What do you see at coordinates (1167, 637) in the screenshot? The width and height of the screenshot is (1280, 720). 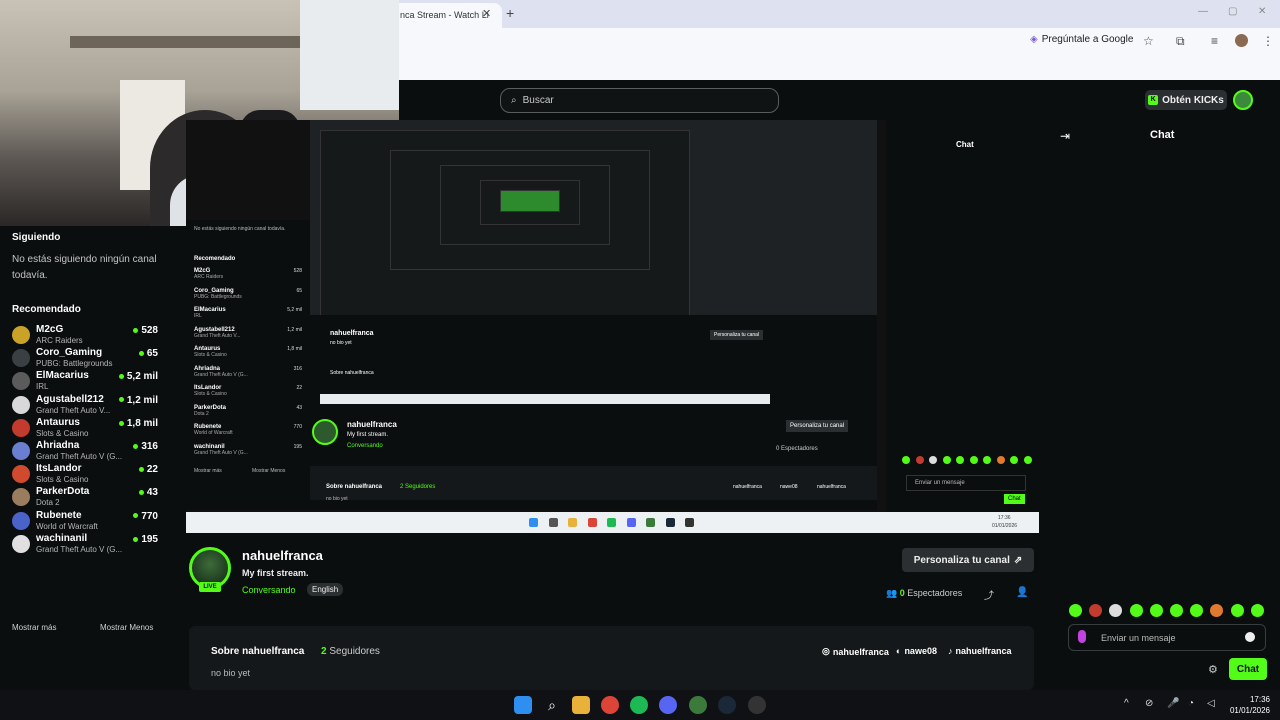 I see `chat-message-input: Enviar un mensaje` at bounding box center [1167, 637].